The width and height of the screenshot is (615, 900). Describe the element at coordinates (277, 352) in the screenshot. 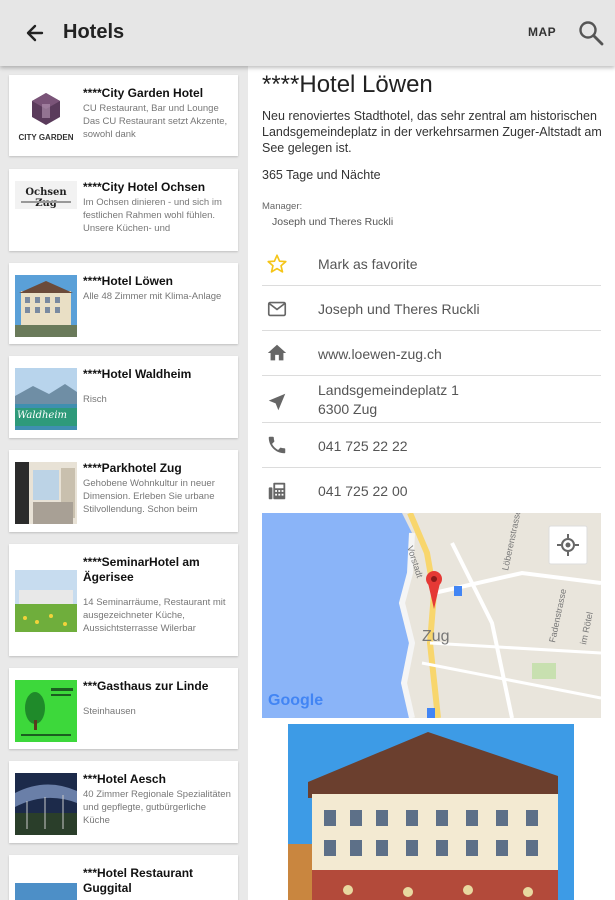

I see `home-icon` at that location.